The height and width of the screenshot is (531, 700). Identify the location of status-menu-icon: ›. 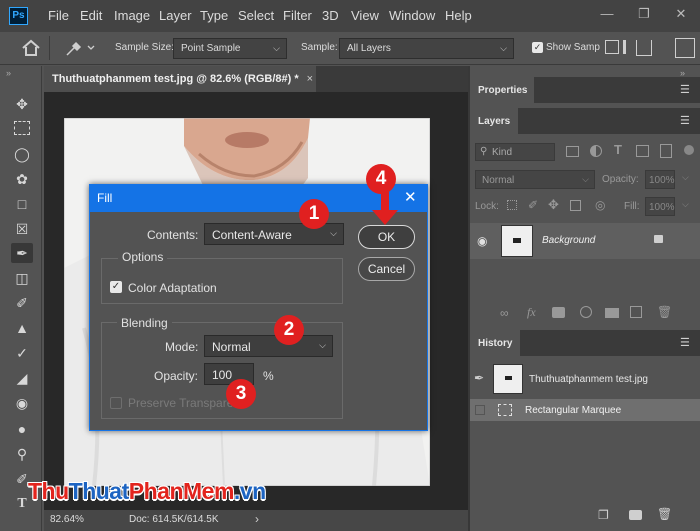
(257, 519).